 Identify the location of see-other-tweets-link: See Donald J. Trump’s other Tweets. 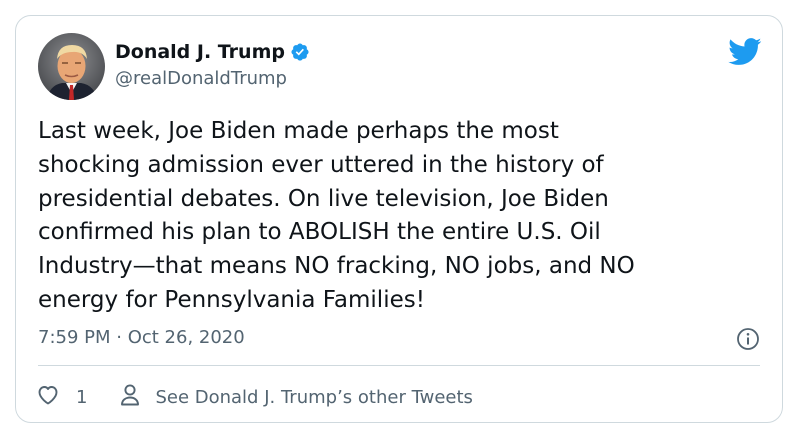
(296, 397).